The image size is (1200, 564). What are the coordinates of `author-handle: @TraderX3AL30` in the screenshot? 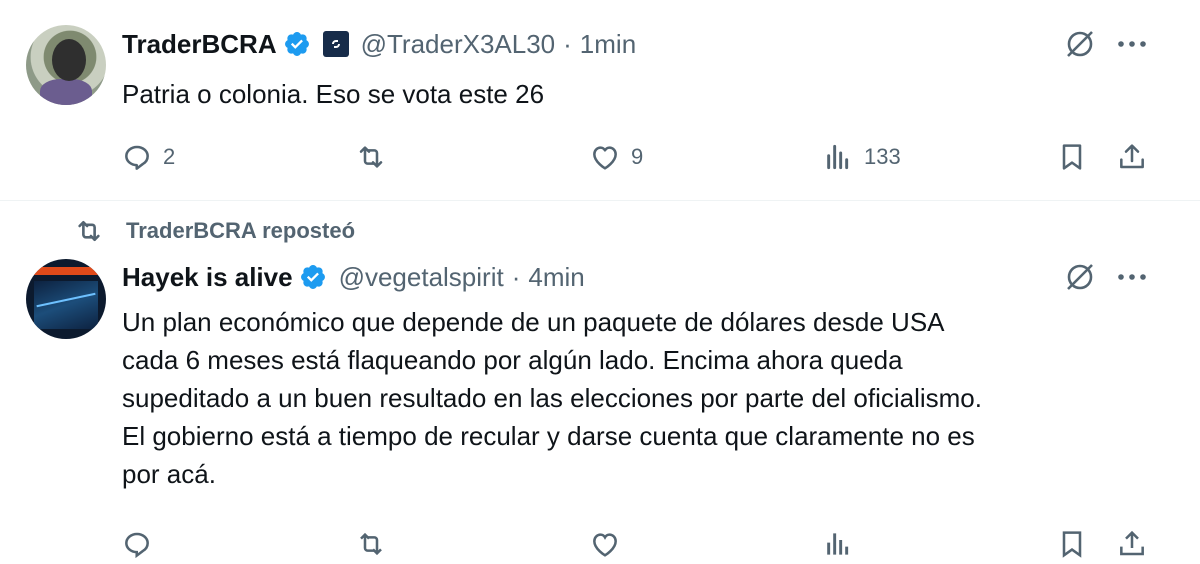 It's located at (458, 44).